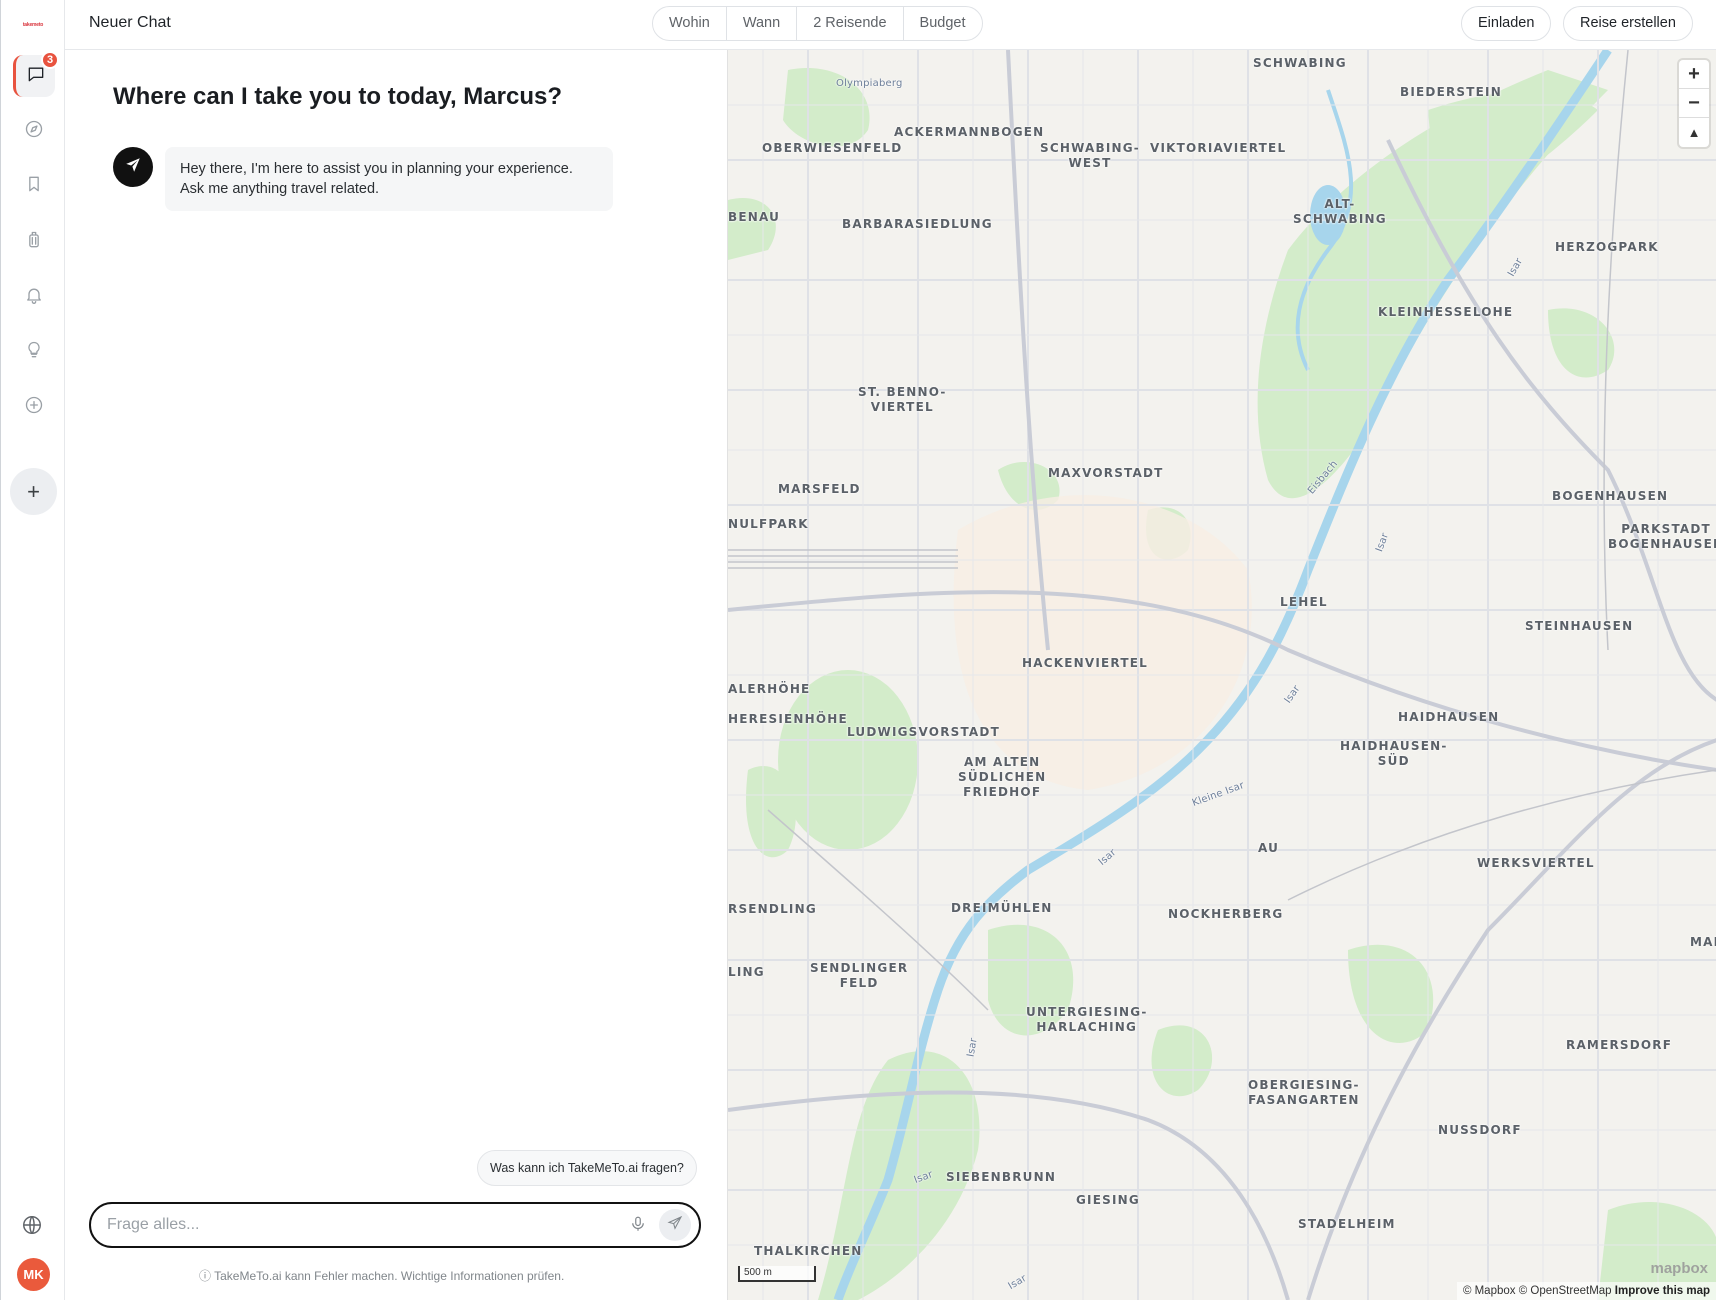 This screenshot has width=1716, height=1300. Describe the element at coordinates (1347, 1224) in the screenshot. I see `map-label: STADELHEIM` at that location.